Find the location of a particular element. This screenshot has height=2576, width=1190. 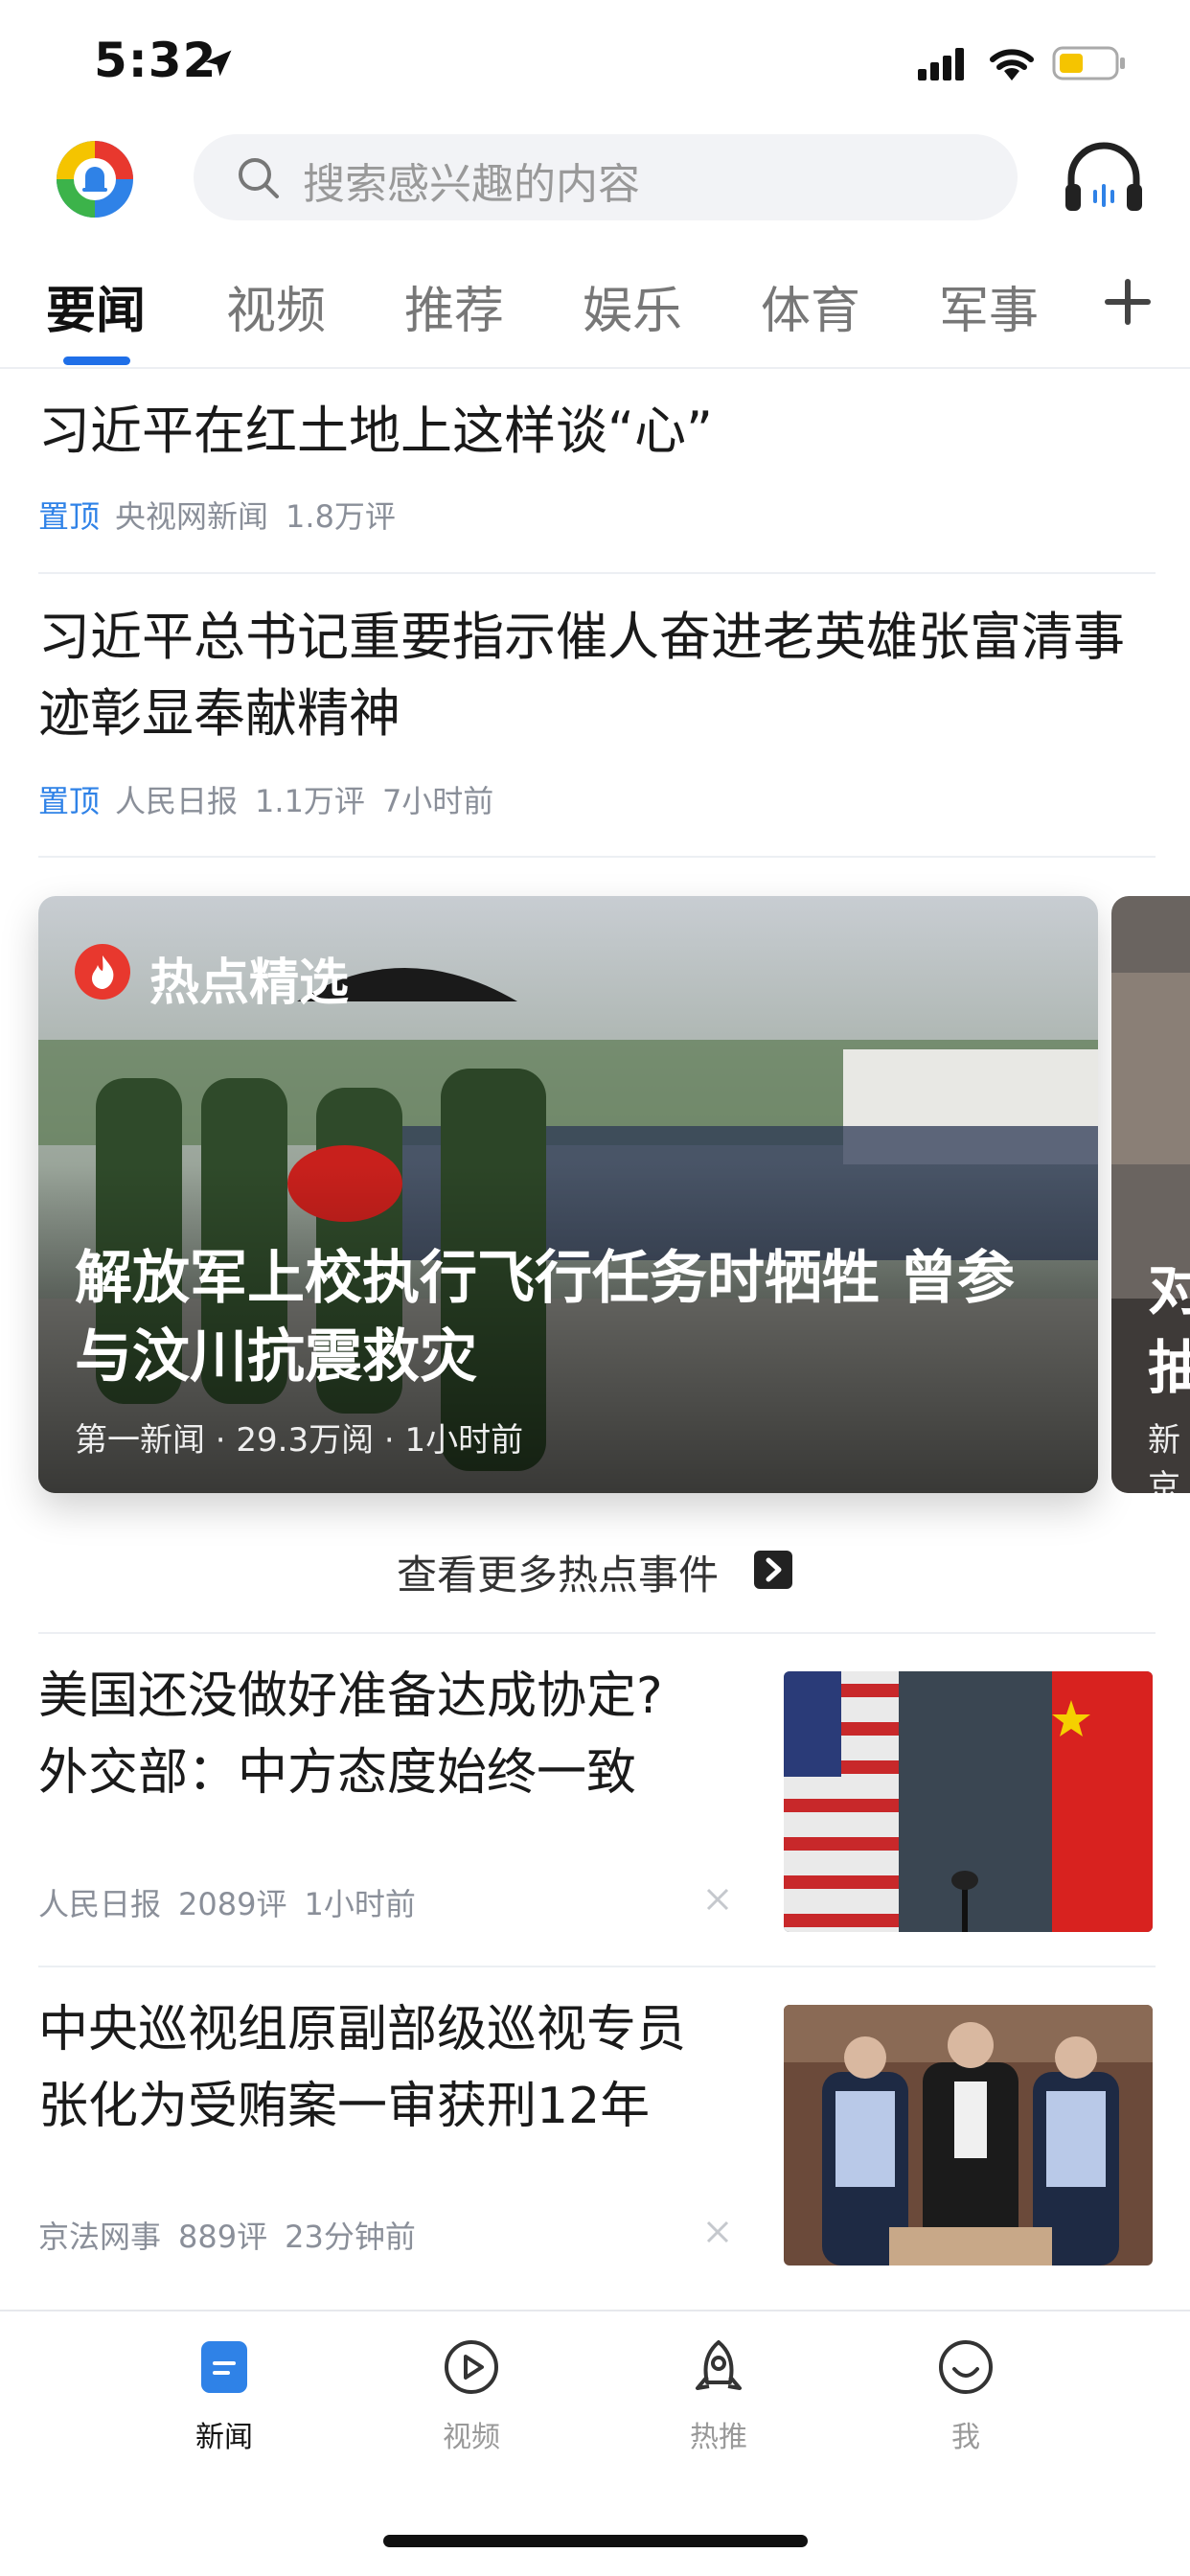

hot-meta: 第一新闻 · 29.3万阅 · 1小时前 is located at coordinates (300, 1440).